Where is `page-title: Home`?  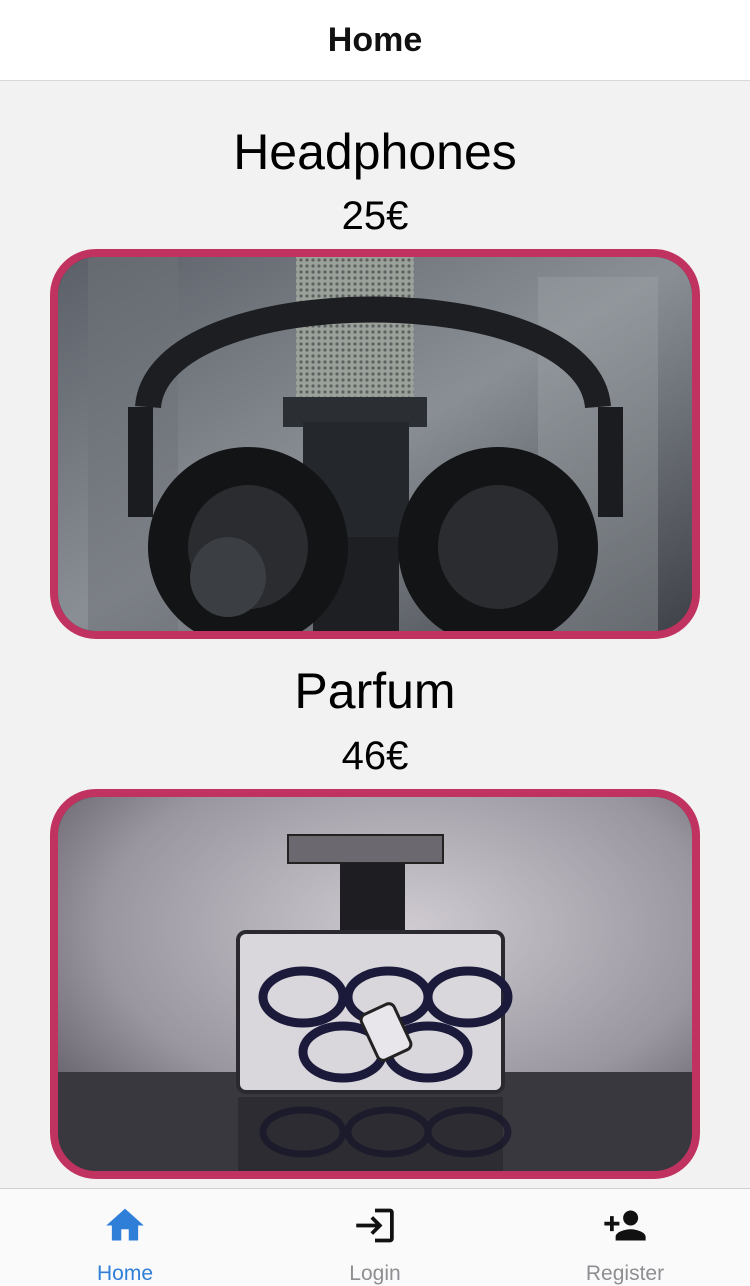 page-title: Home is located at coordinates (375, 39).